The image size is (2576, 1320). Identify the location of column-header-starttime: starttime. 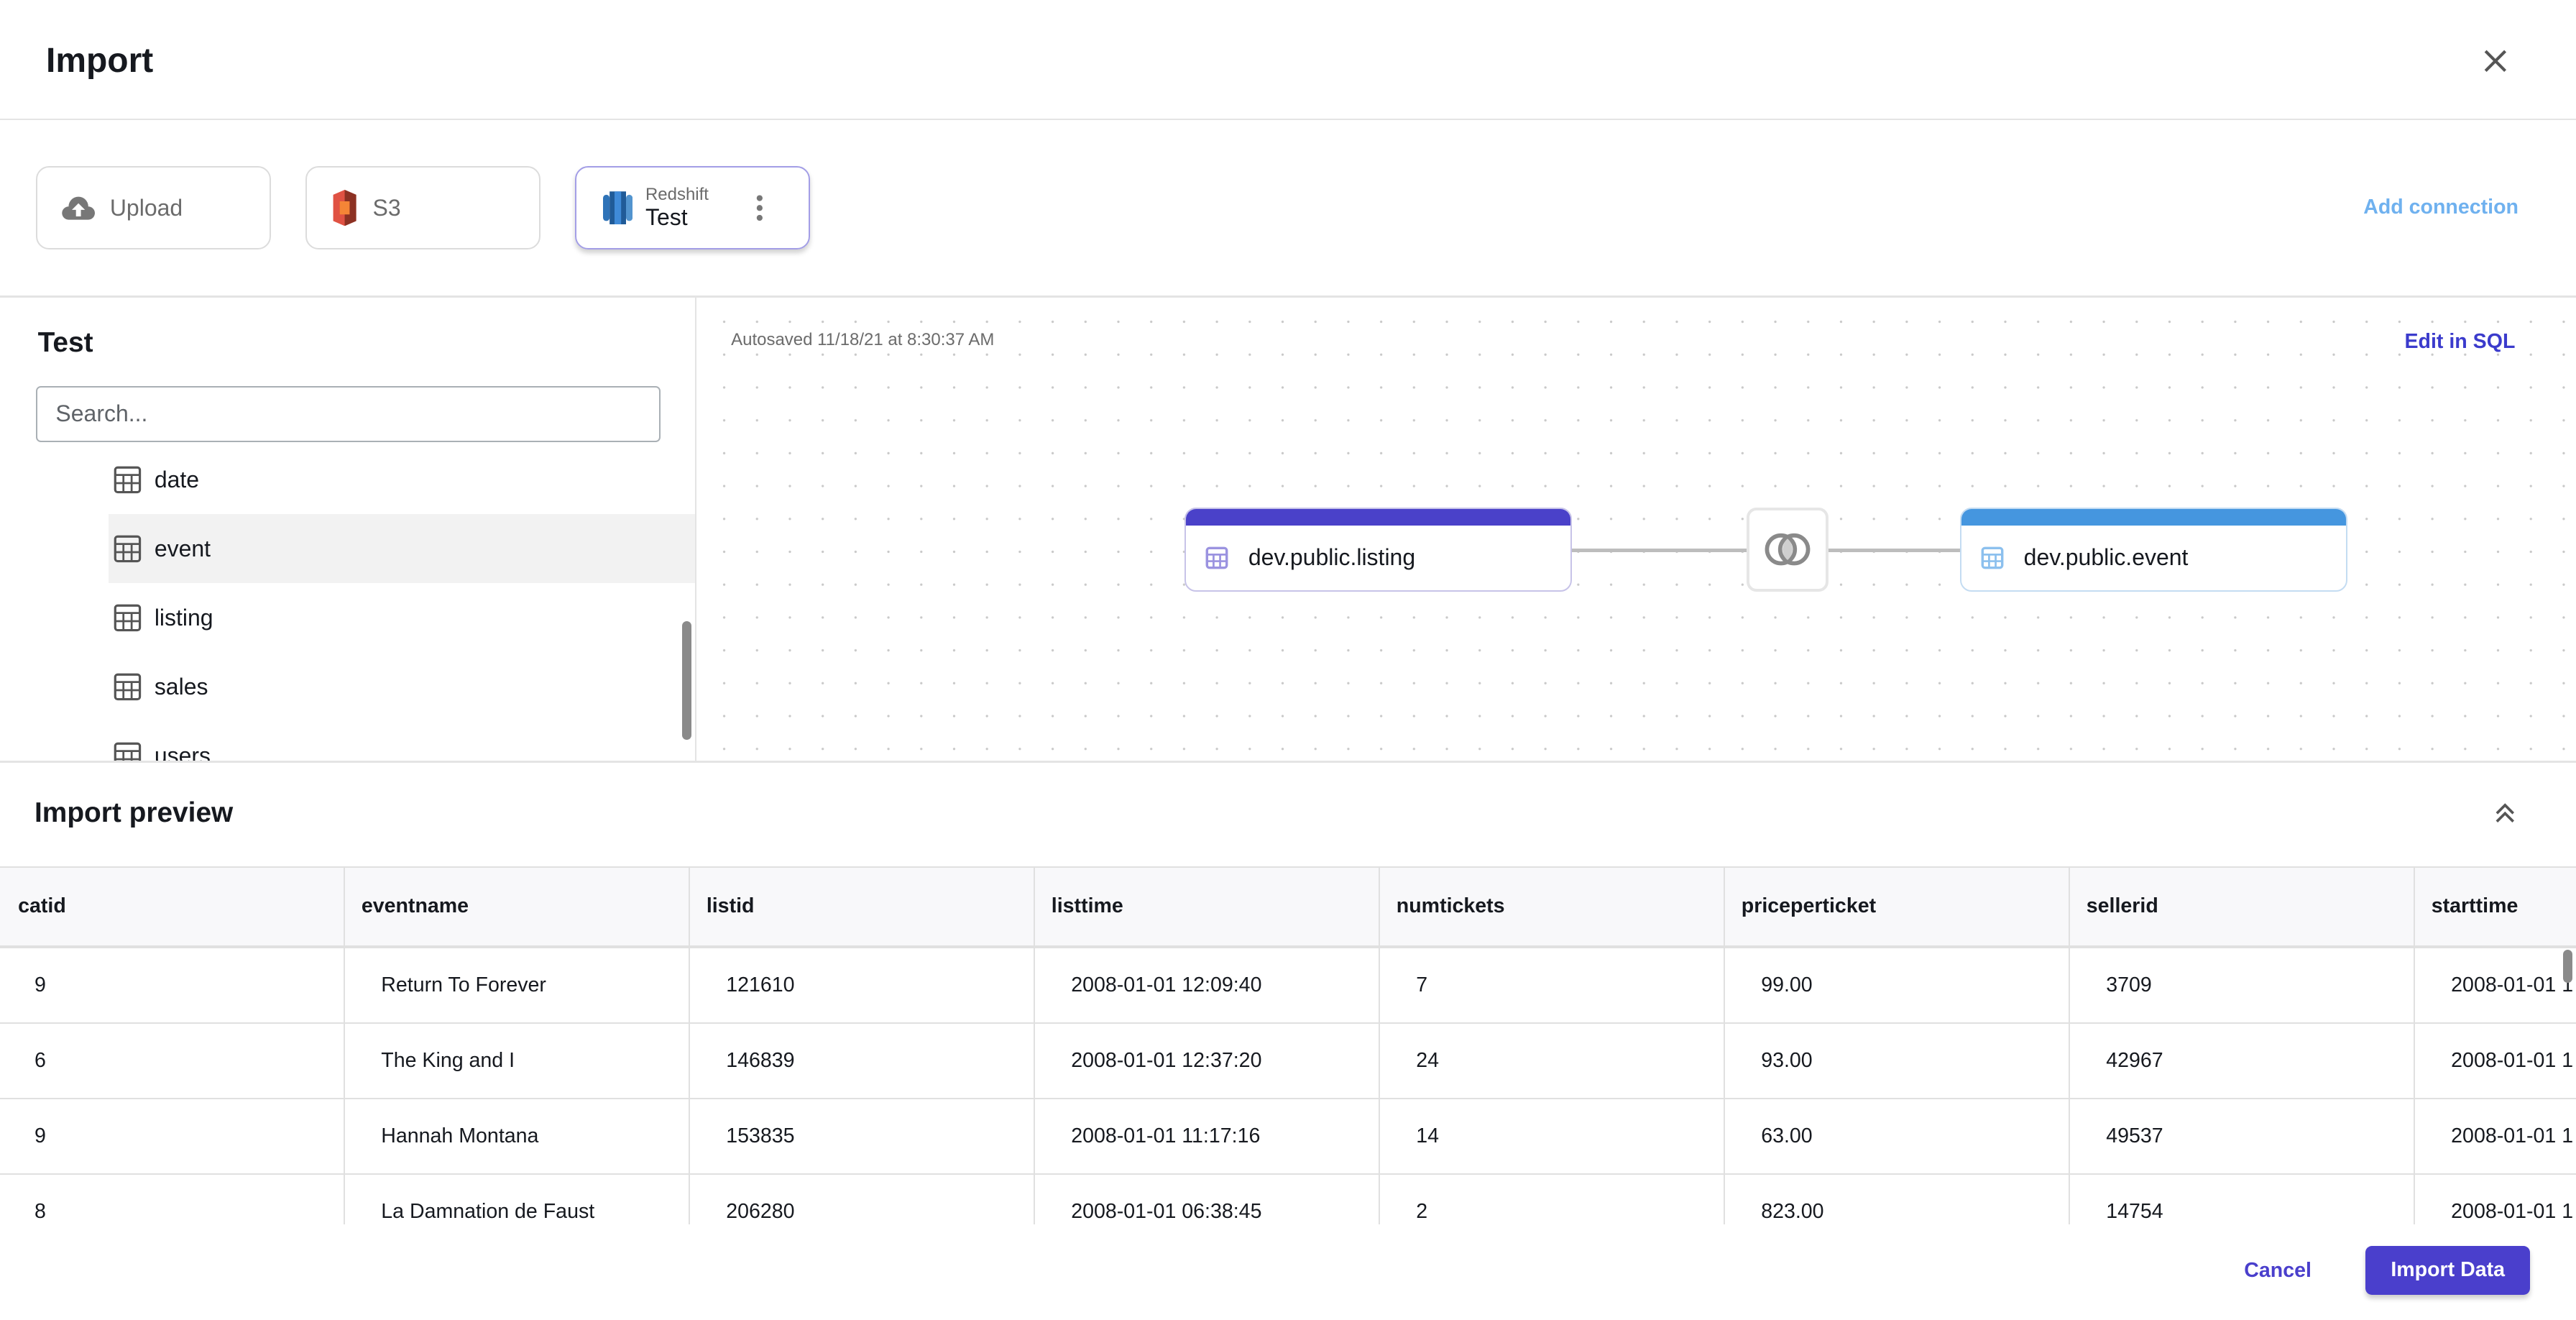
(2495, 906).